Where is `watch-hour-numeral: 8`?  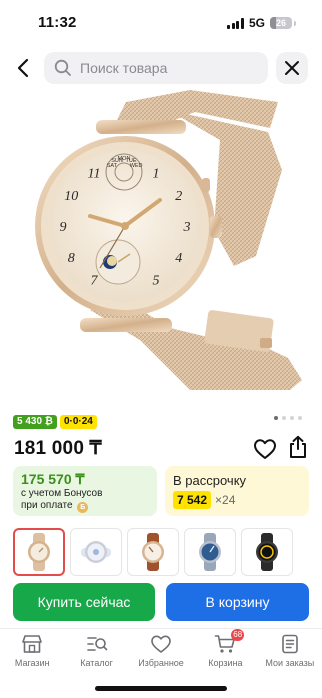
watch-hour-numeral: 8 is located at coordinates (71, 258).